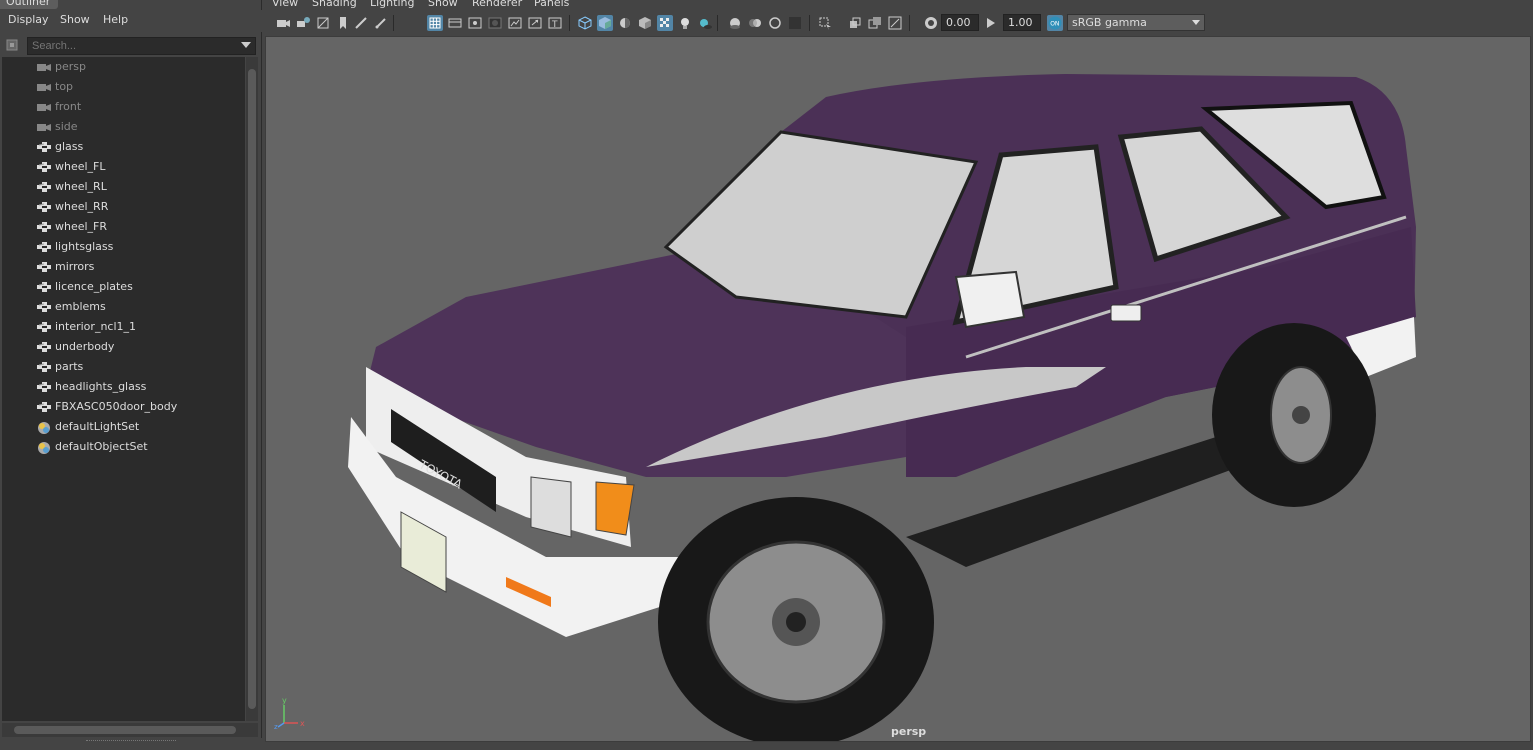 Image resolution: width=1533 pixels, height=750 pixels. I want to click on outliner-item: licence_plates, so click(123, 287).